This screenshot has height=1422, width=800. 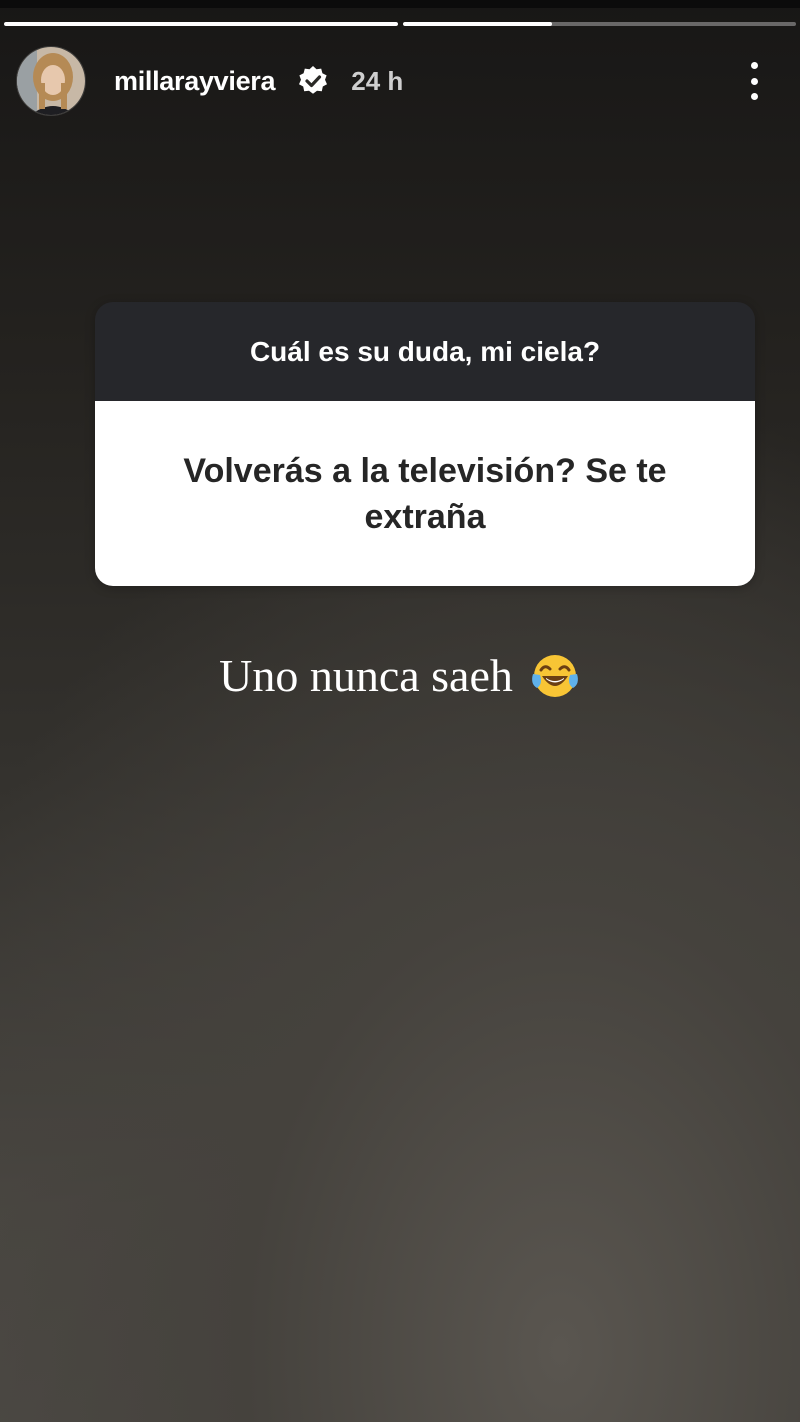 What do you see at coordinates (377, 80) in the screenshot?
I see `story-time: 24 h` at bounding box center [377, 80].